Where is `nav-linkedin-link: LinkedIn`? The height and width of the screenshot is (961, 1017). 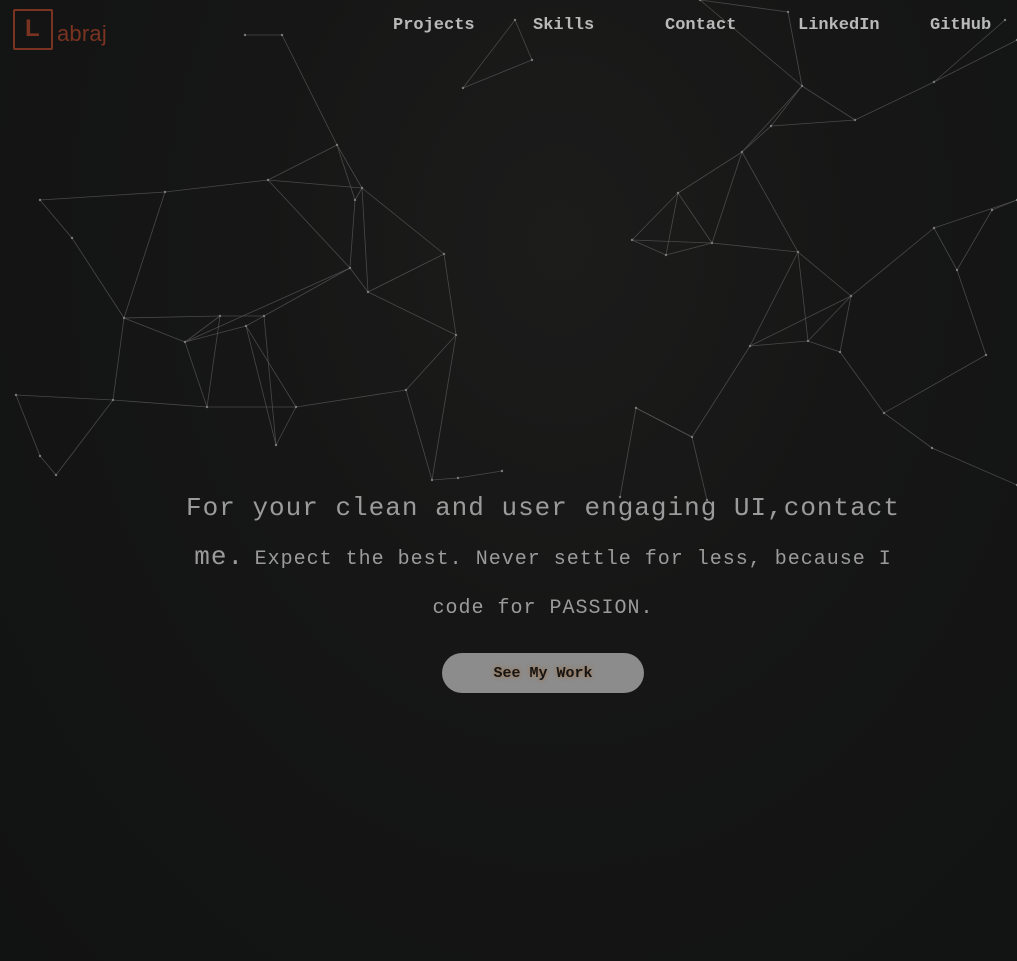
nav-linkedin-link: LinkedIn is located at coordinates (839, 25).